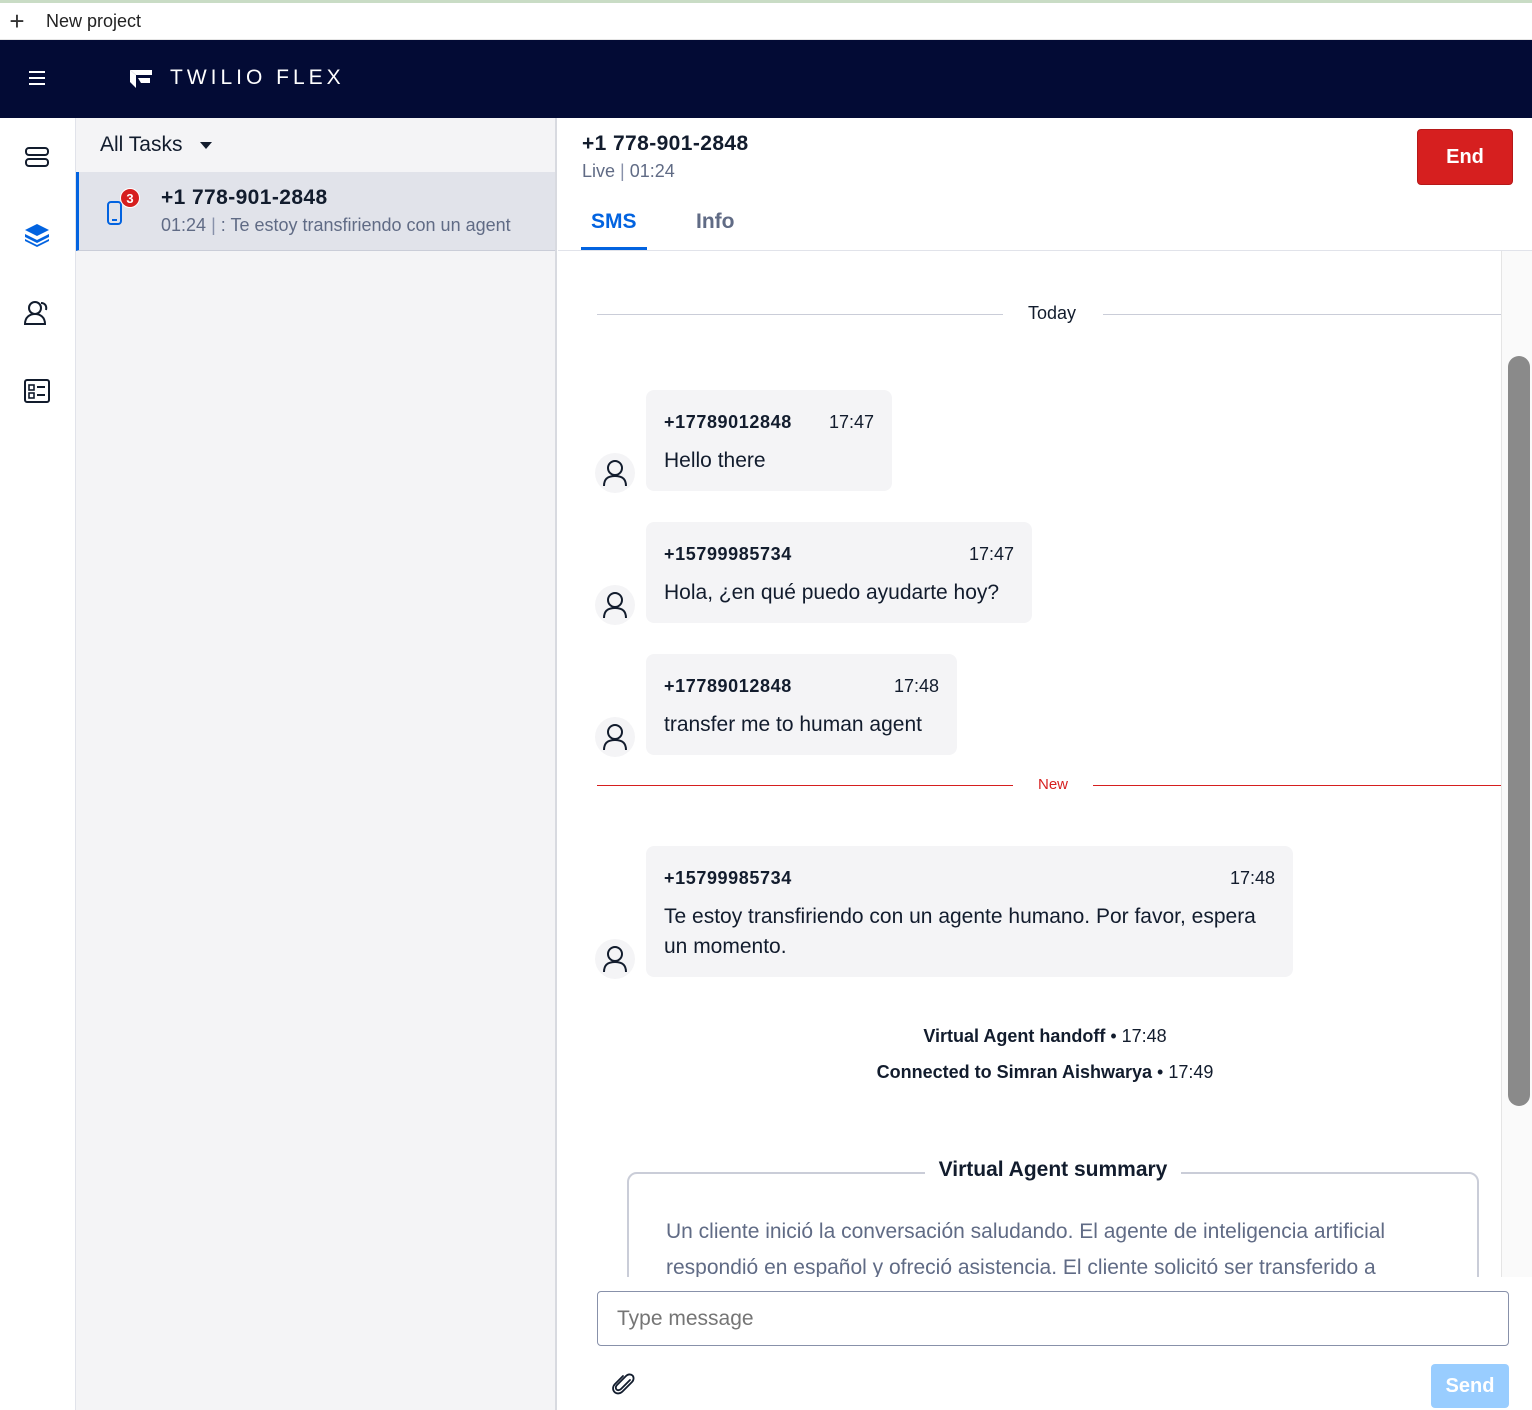  I want to click on unread-count-badge: 3, so click(130, 198).